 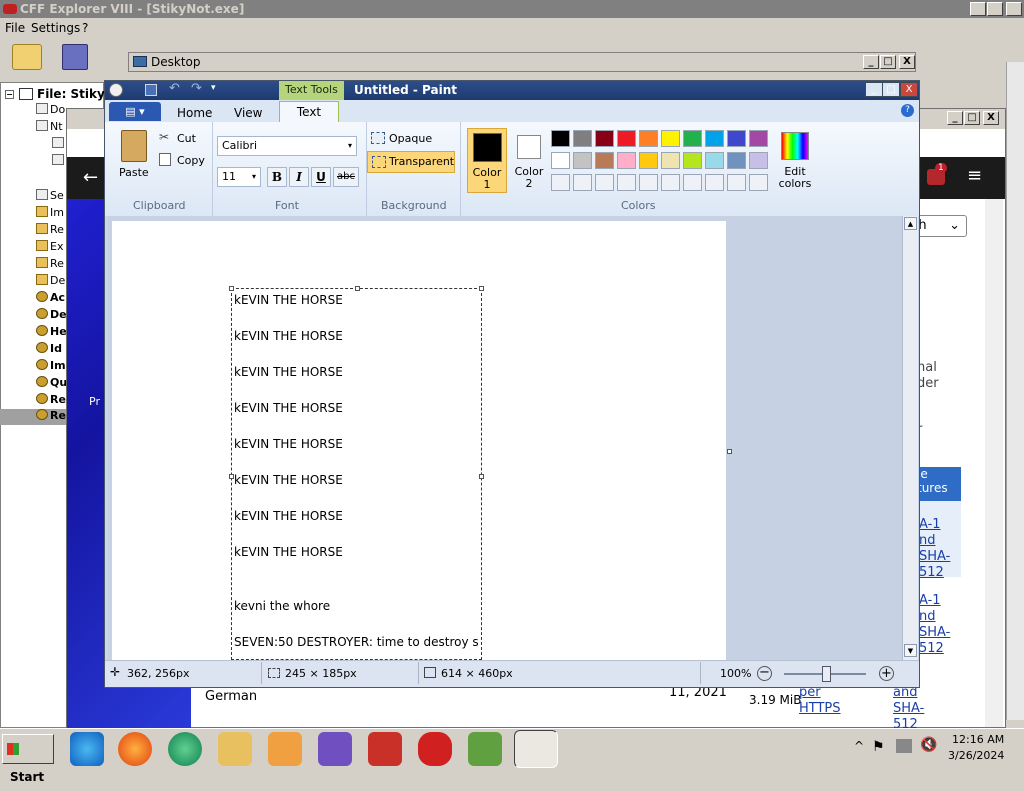 I want to click on browser-minimize-button: _, so click(x=955, y=118).